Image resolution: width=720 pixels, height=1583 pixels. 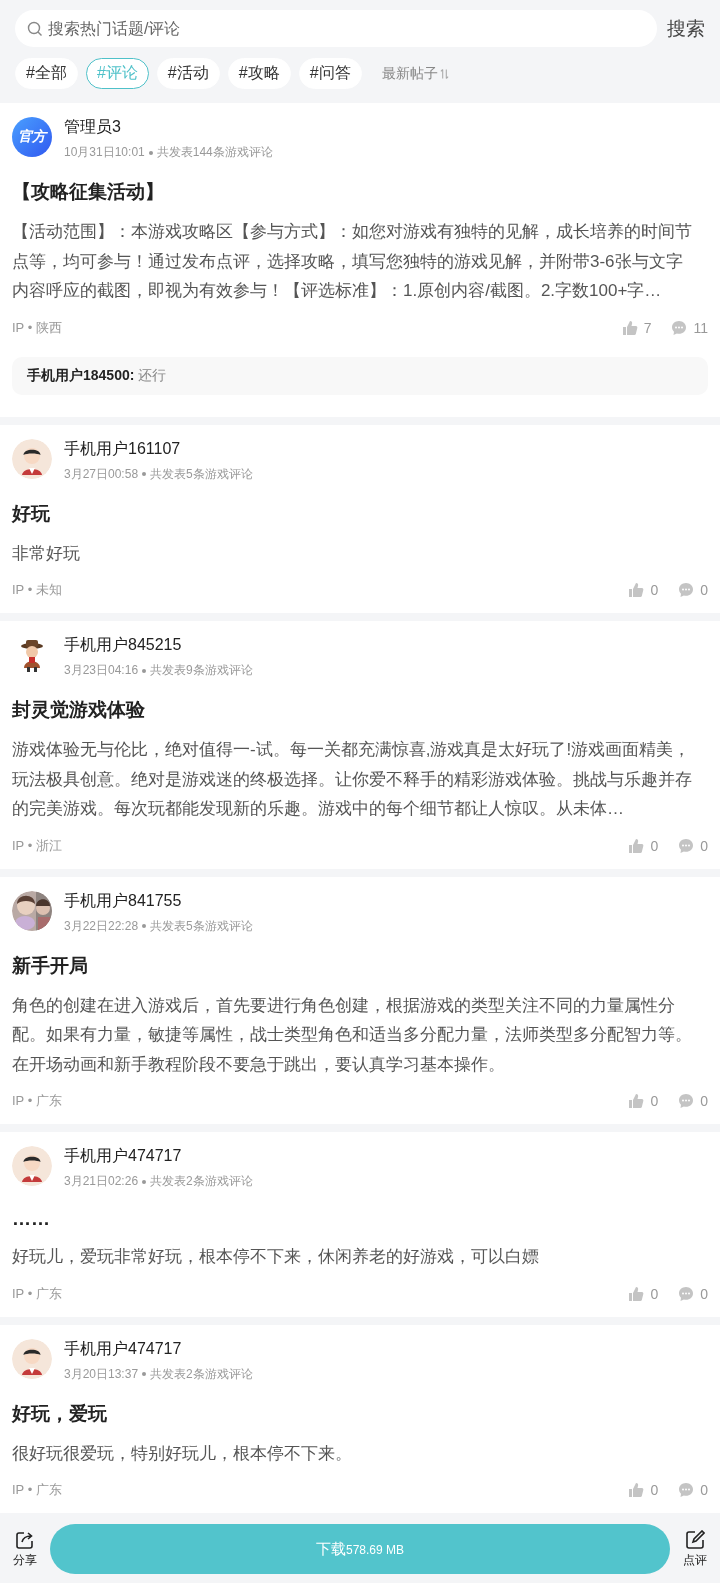 I want to click on official-avatar: 官方, so click(x=32, y=137).